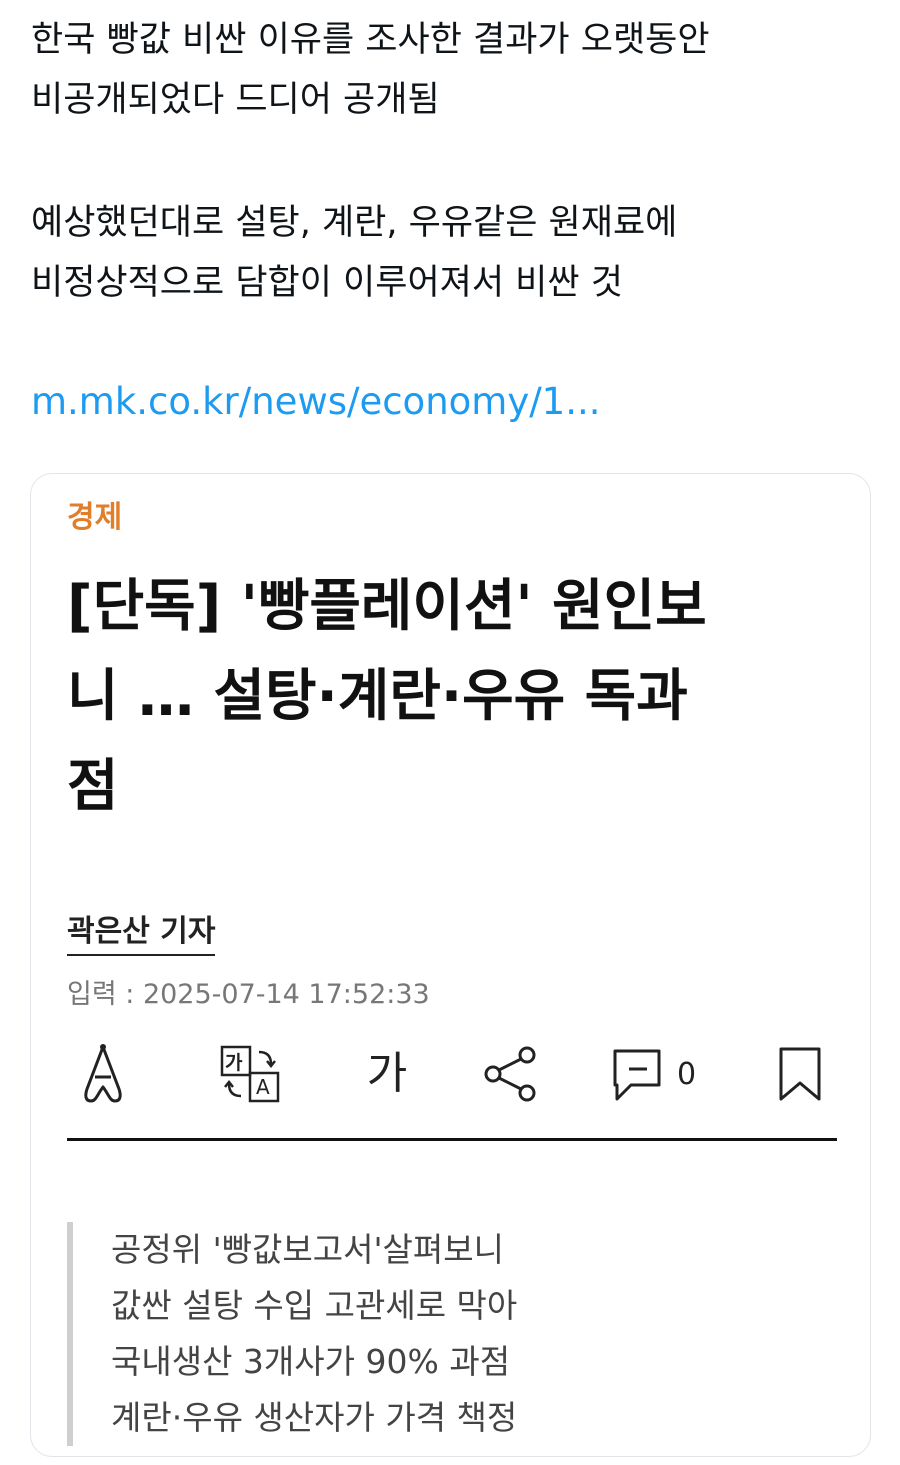  I want to click on bookmark-icon, so click(800, 1074).